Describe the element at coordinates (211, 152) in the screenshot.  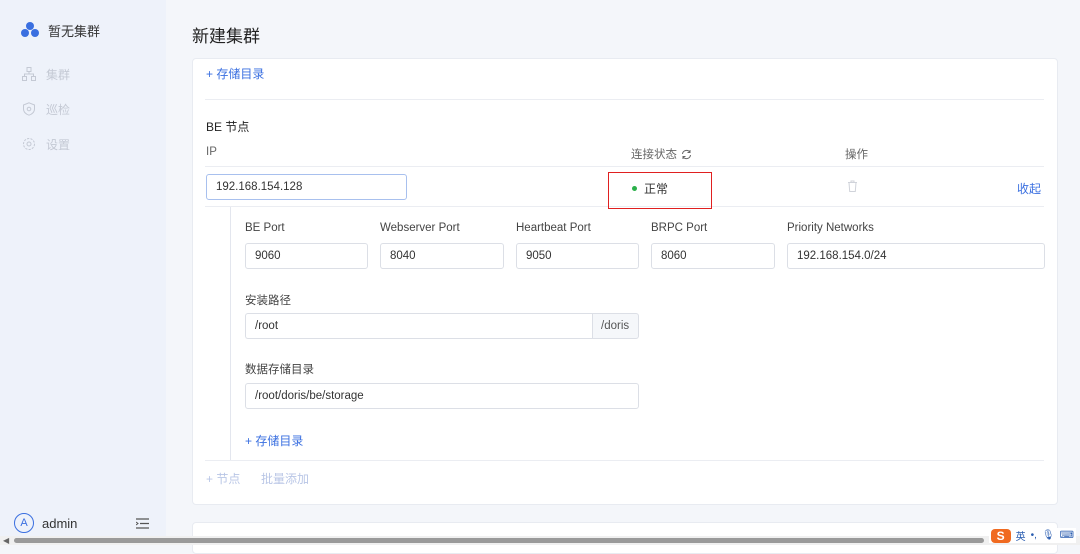
I see `ip-column-header: IP` at that location.